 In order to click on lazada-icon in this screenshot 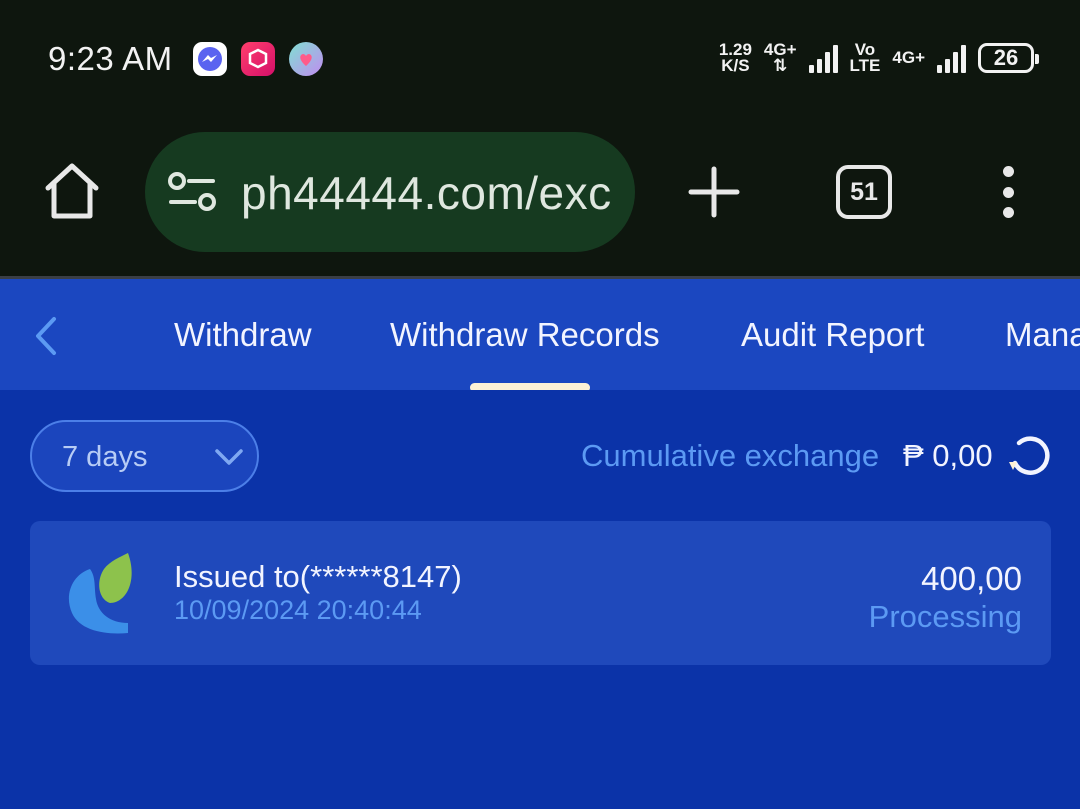, I will do `click(258, 59)`.